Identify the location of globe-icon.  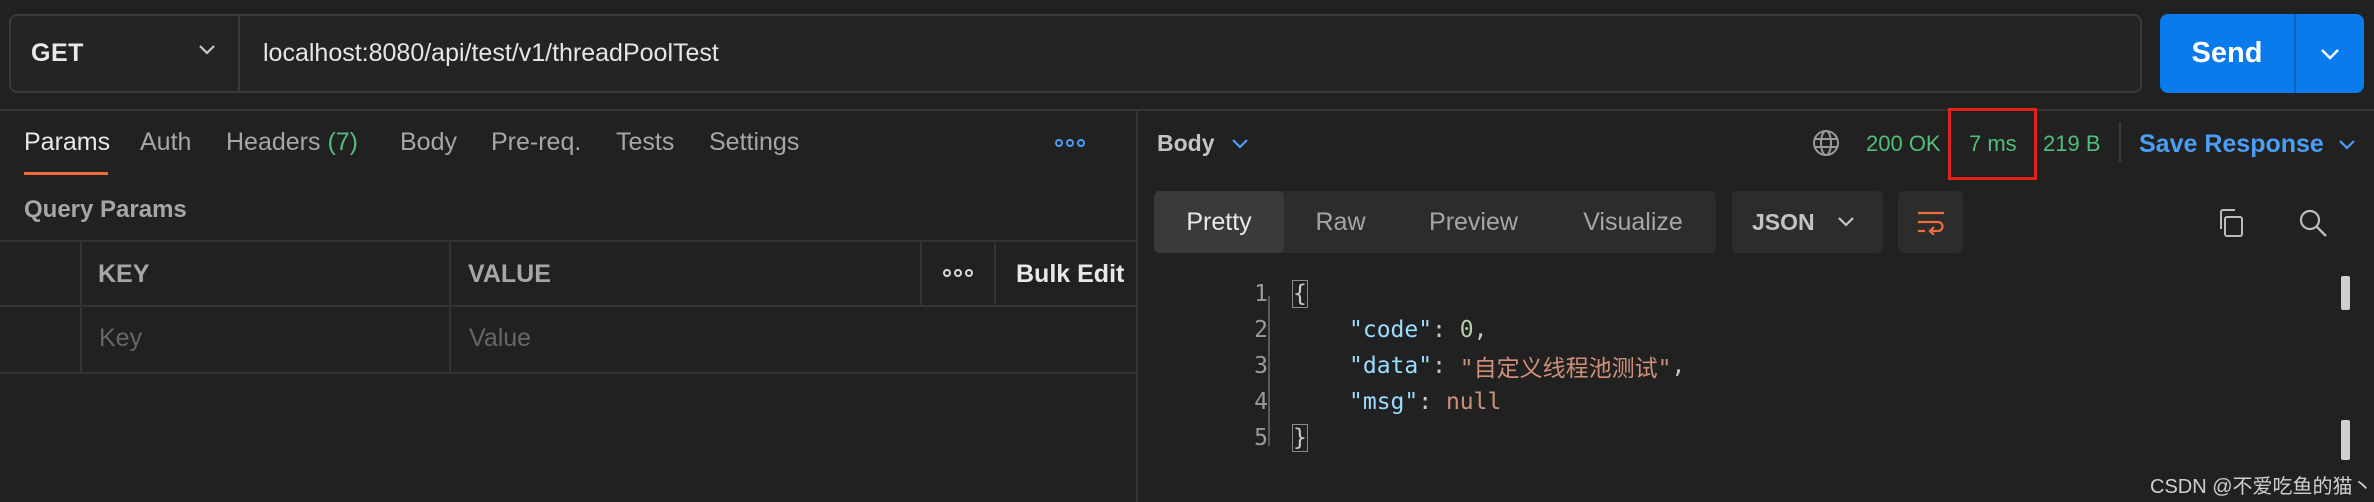
(1826, 143).